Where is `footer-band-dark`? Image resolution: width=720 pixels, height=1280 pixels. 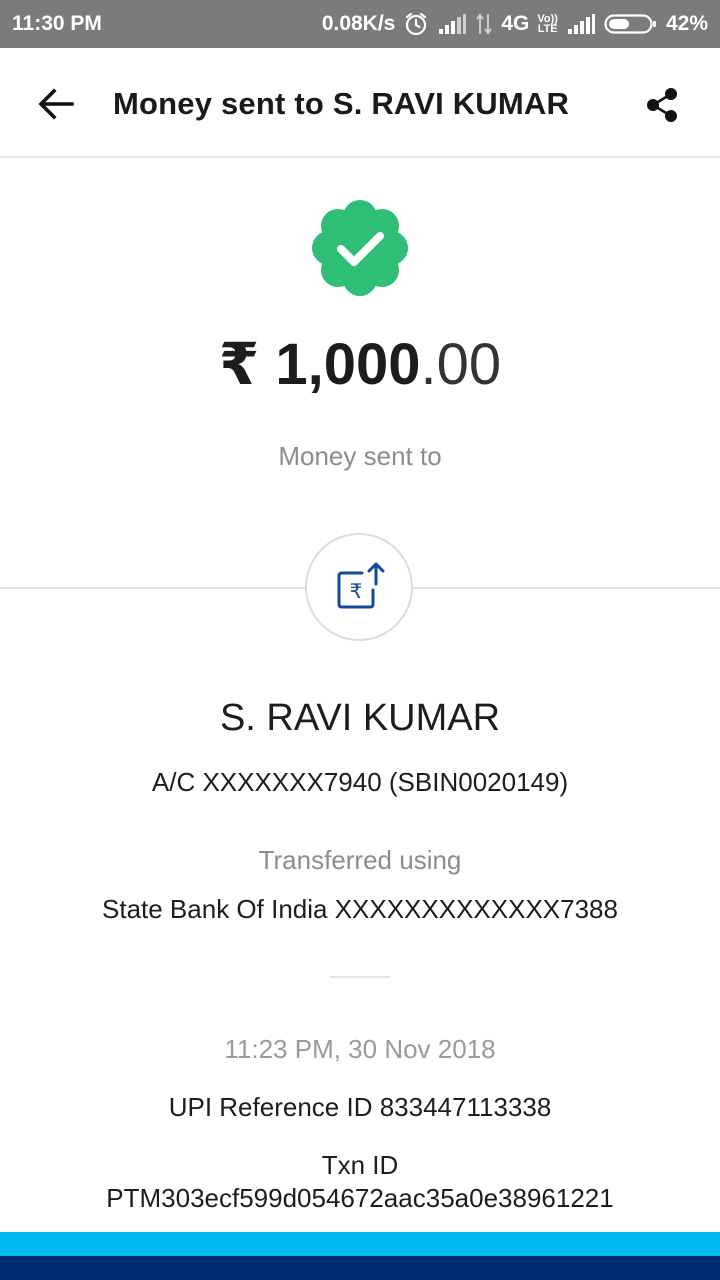 footer-band-dark is located at coordinates (360, 1268).